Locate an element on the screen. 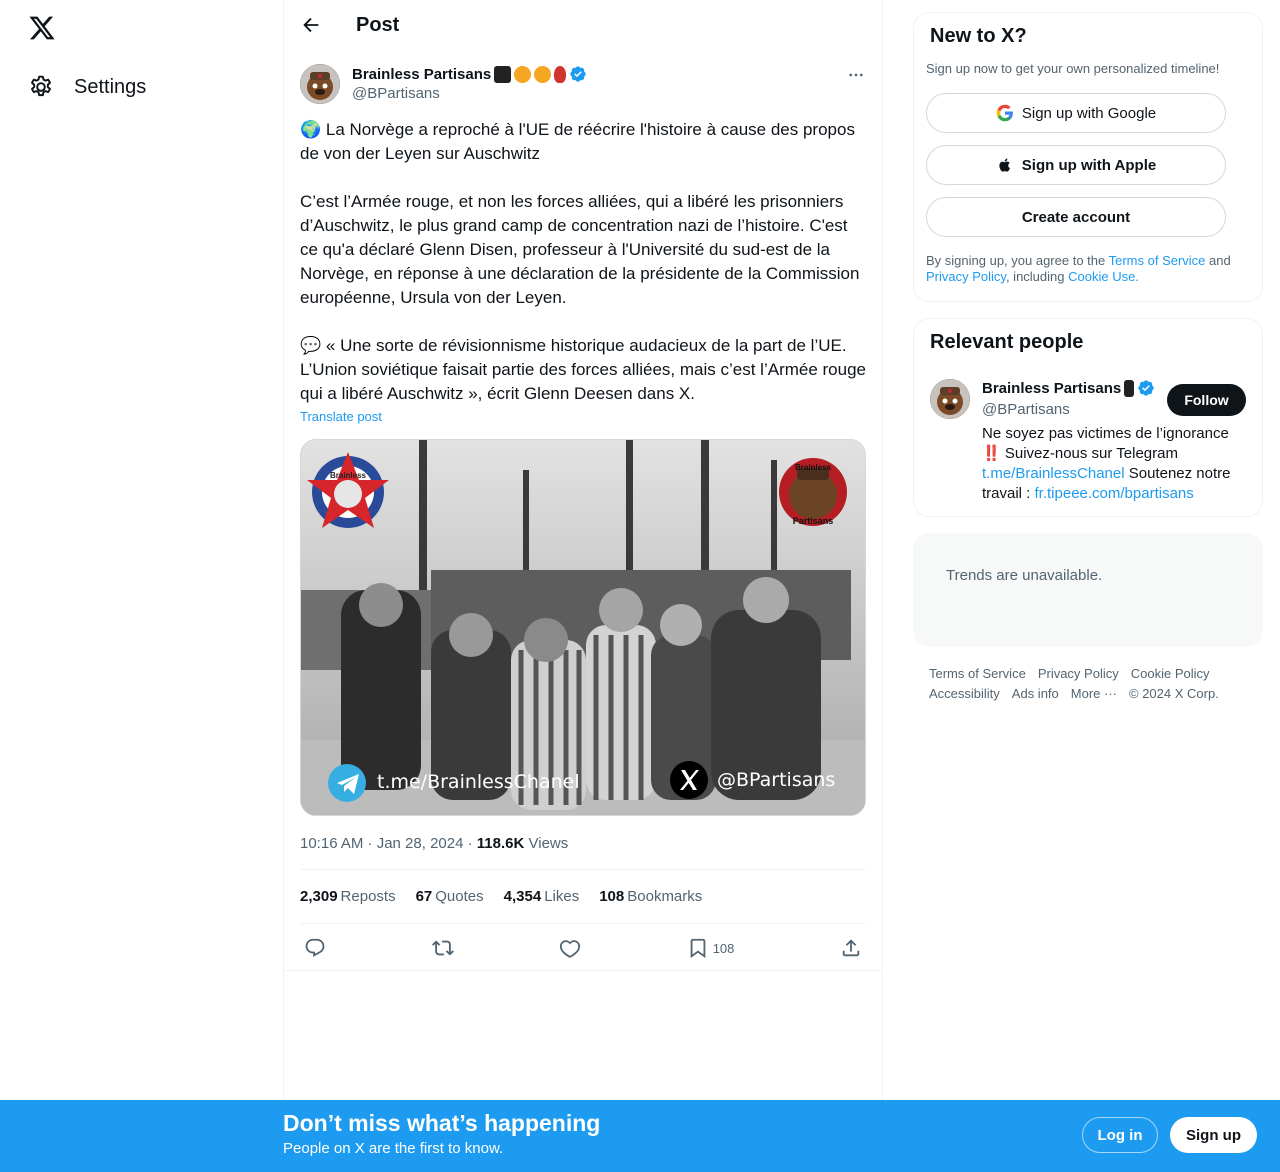  views-count: 118.6K is located at coordinates (500, 843).